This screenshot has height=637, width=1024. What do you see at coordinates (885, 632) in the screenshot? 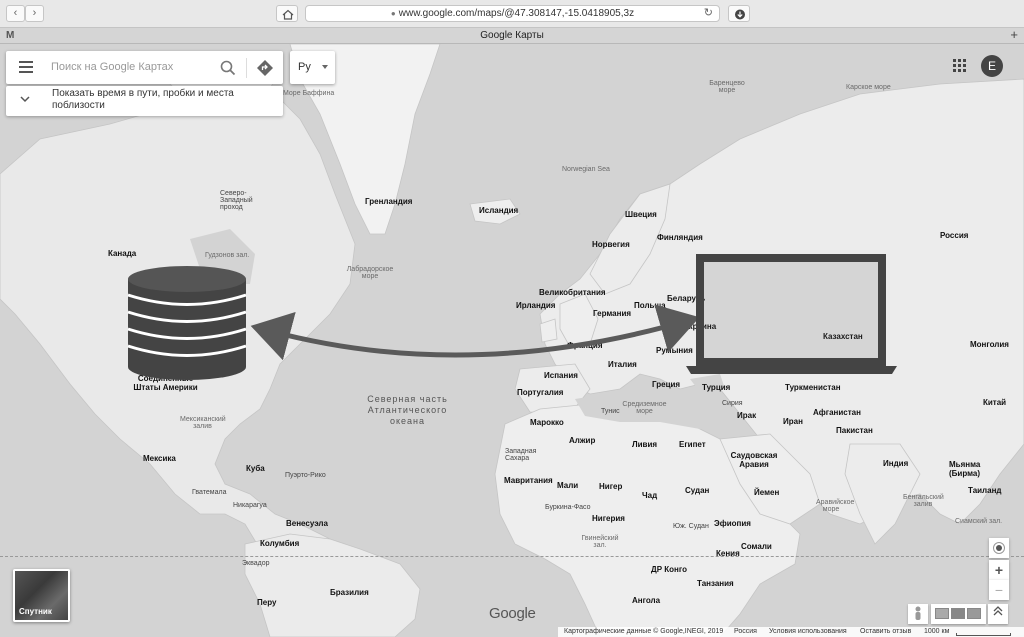
I see `feedback-link: Оставить отзыв` at bounding box center [885, 632].